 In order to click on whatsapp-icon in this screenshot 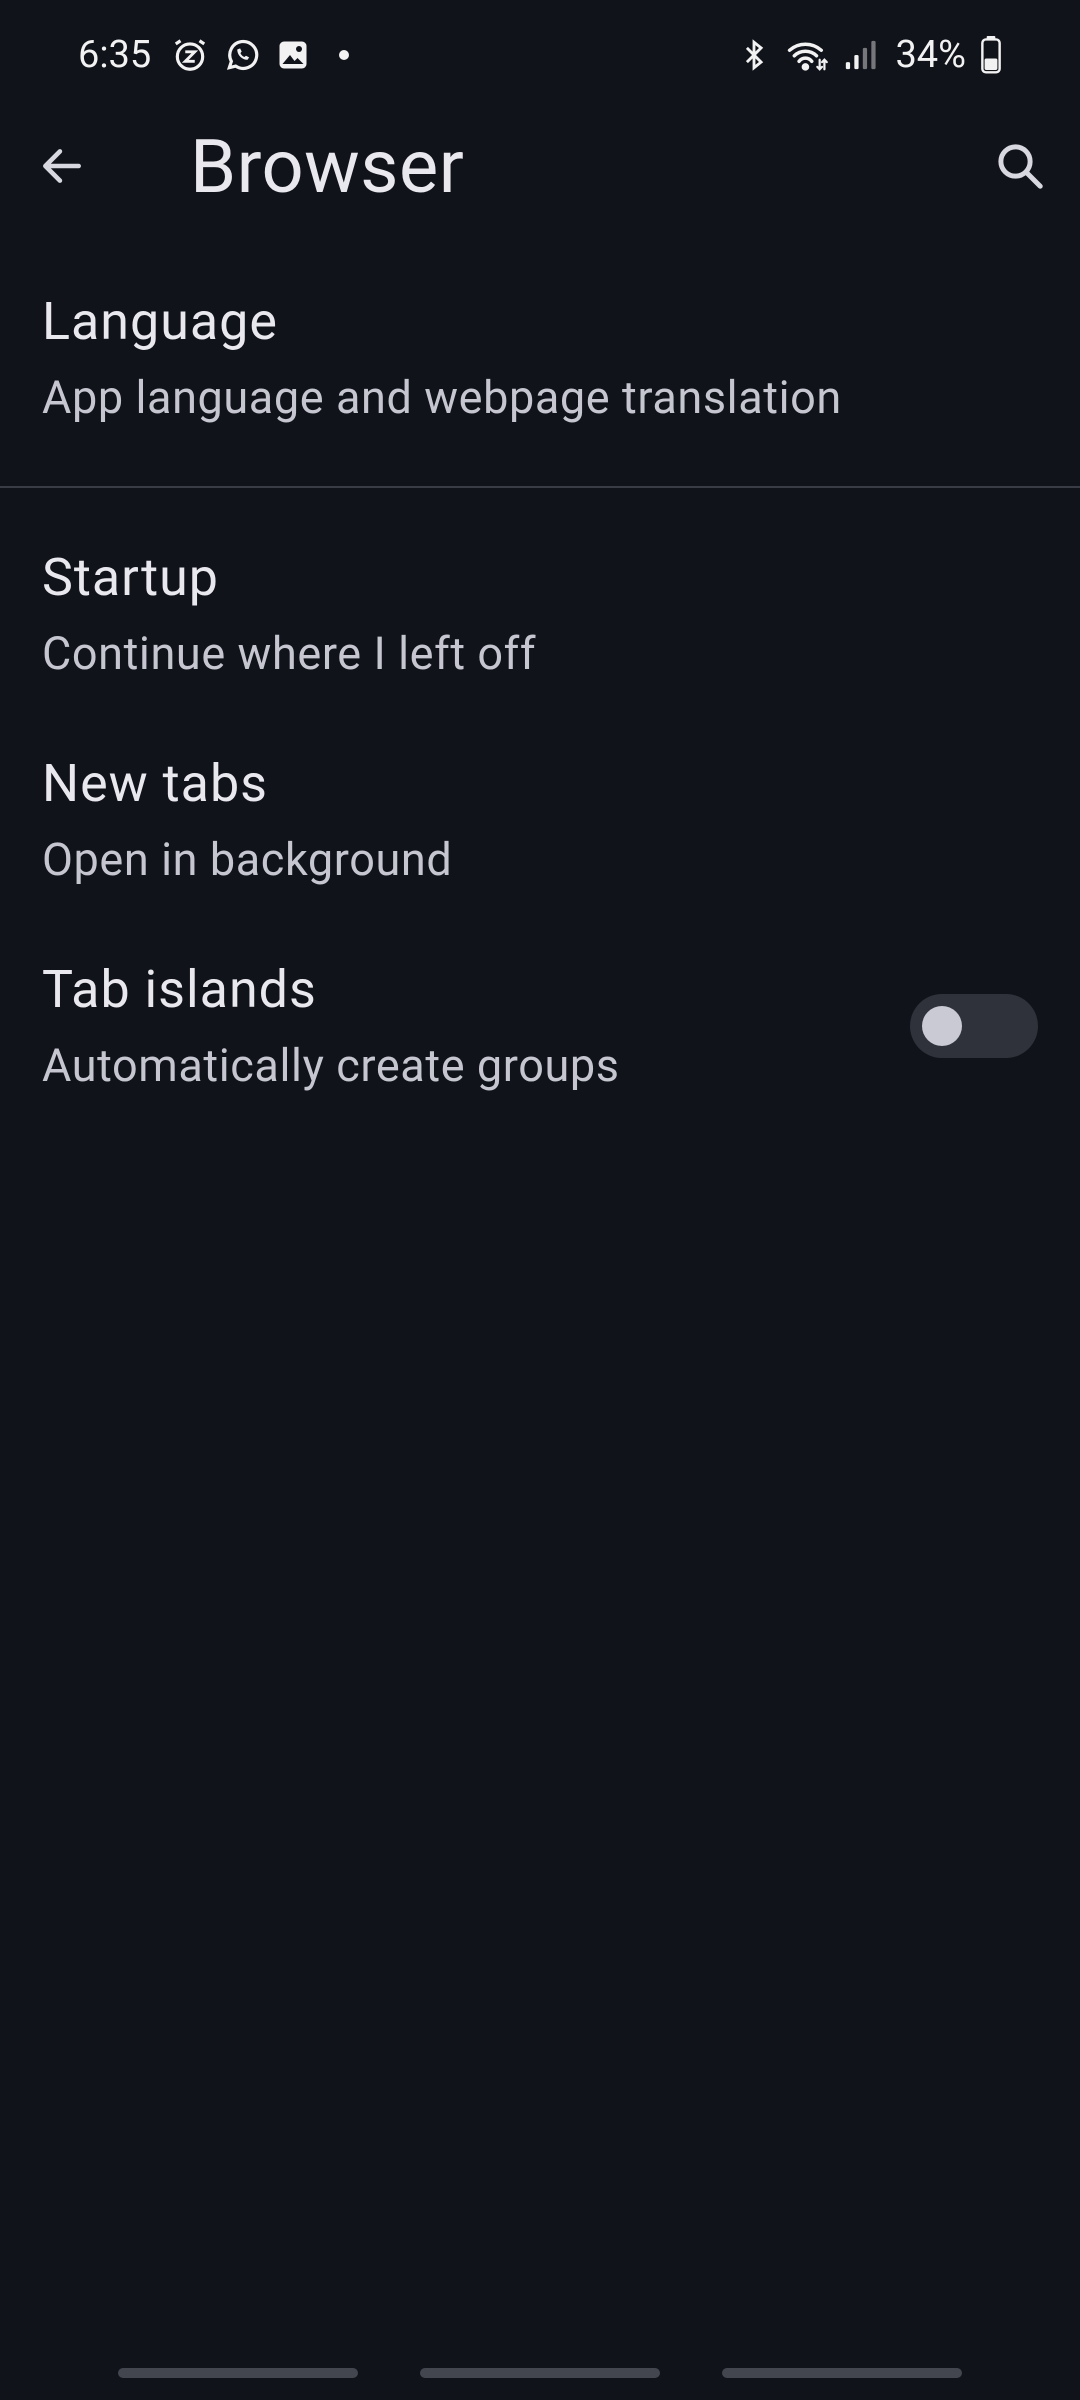, I will do `click(242, 55)`.